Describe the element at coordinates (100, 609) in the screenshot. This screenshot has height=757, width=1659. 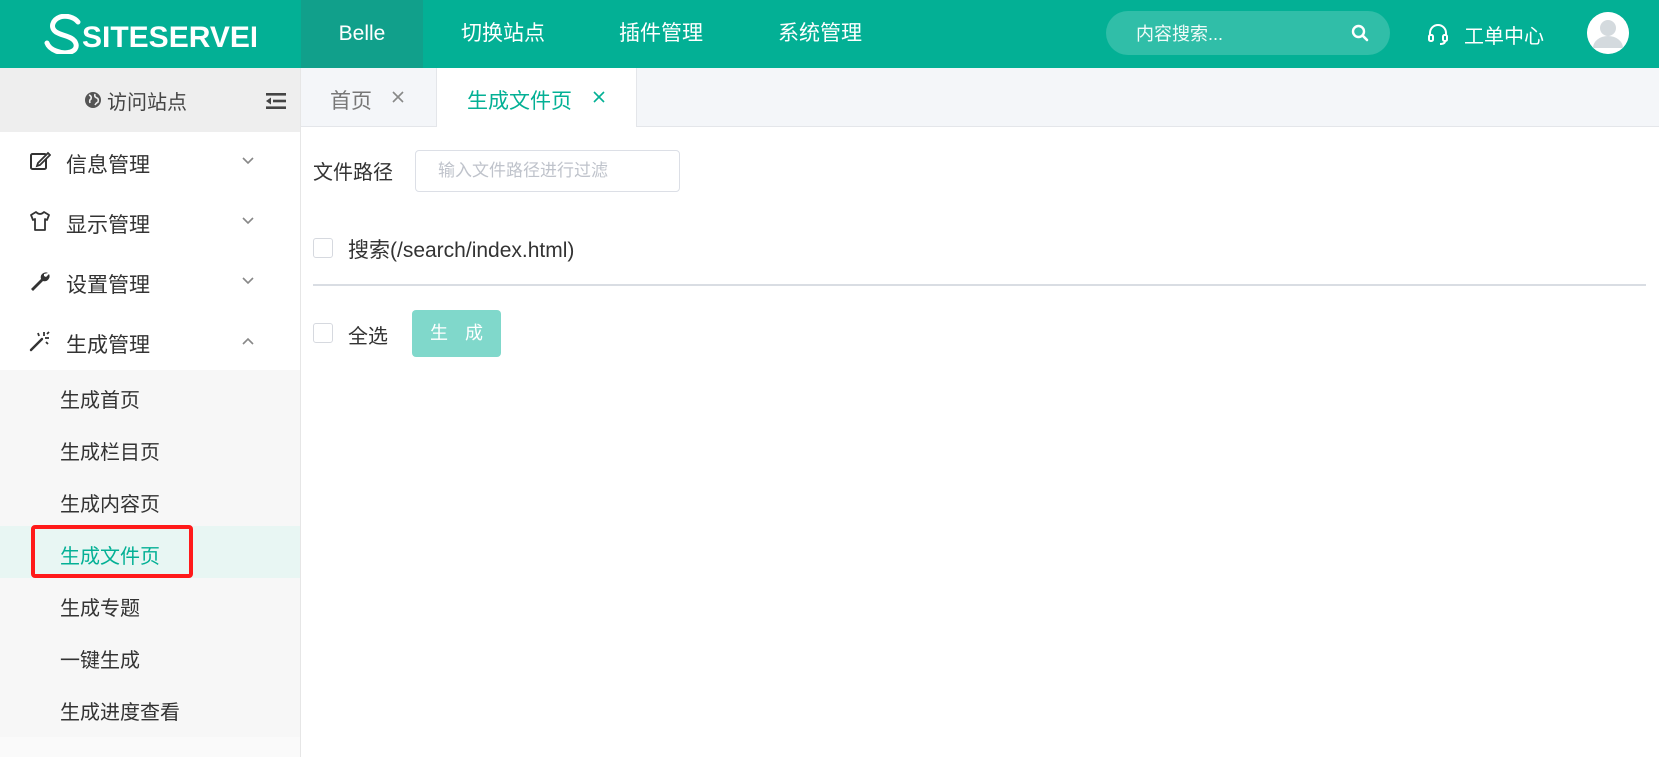
I see `submenu-label: 生成专题` at that location.